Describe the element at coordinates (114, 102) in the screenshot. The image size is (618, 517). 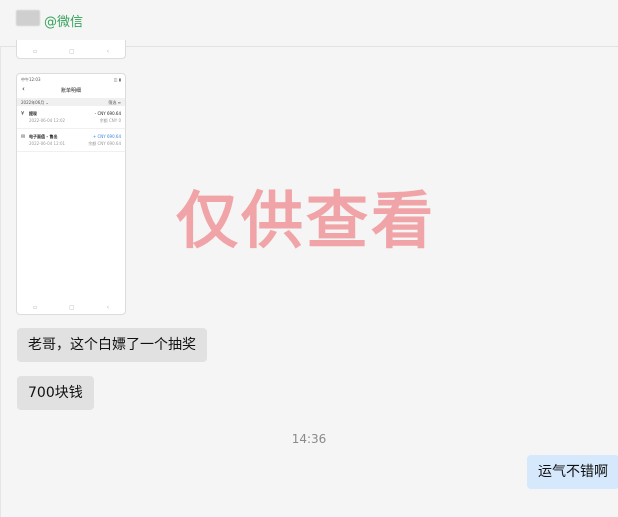
I see `filter-button: 筛选 ≡` at that location.